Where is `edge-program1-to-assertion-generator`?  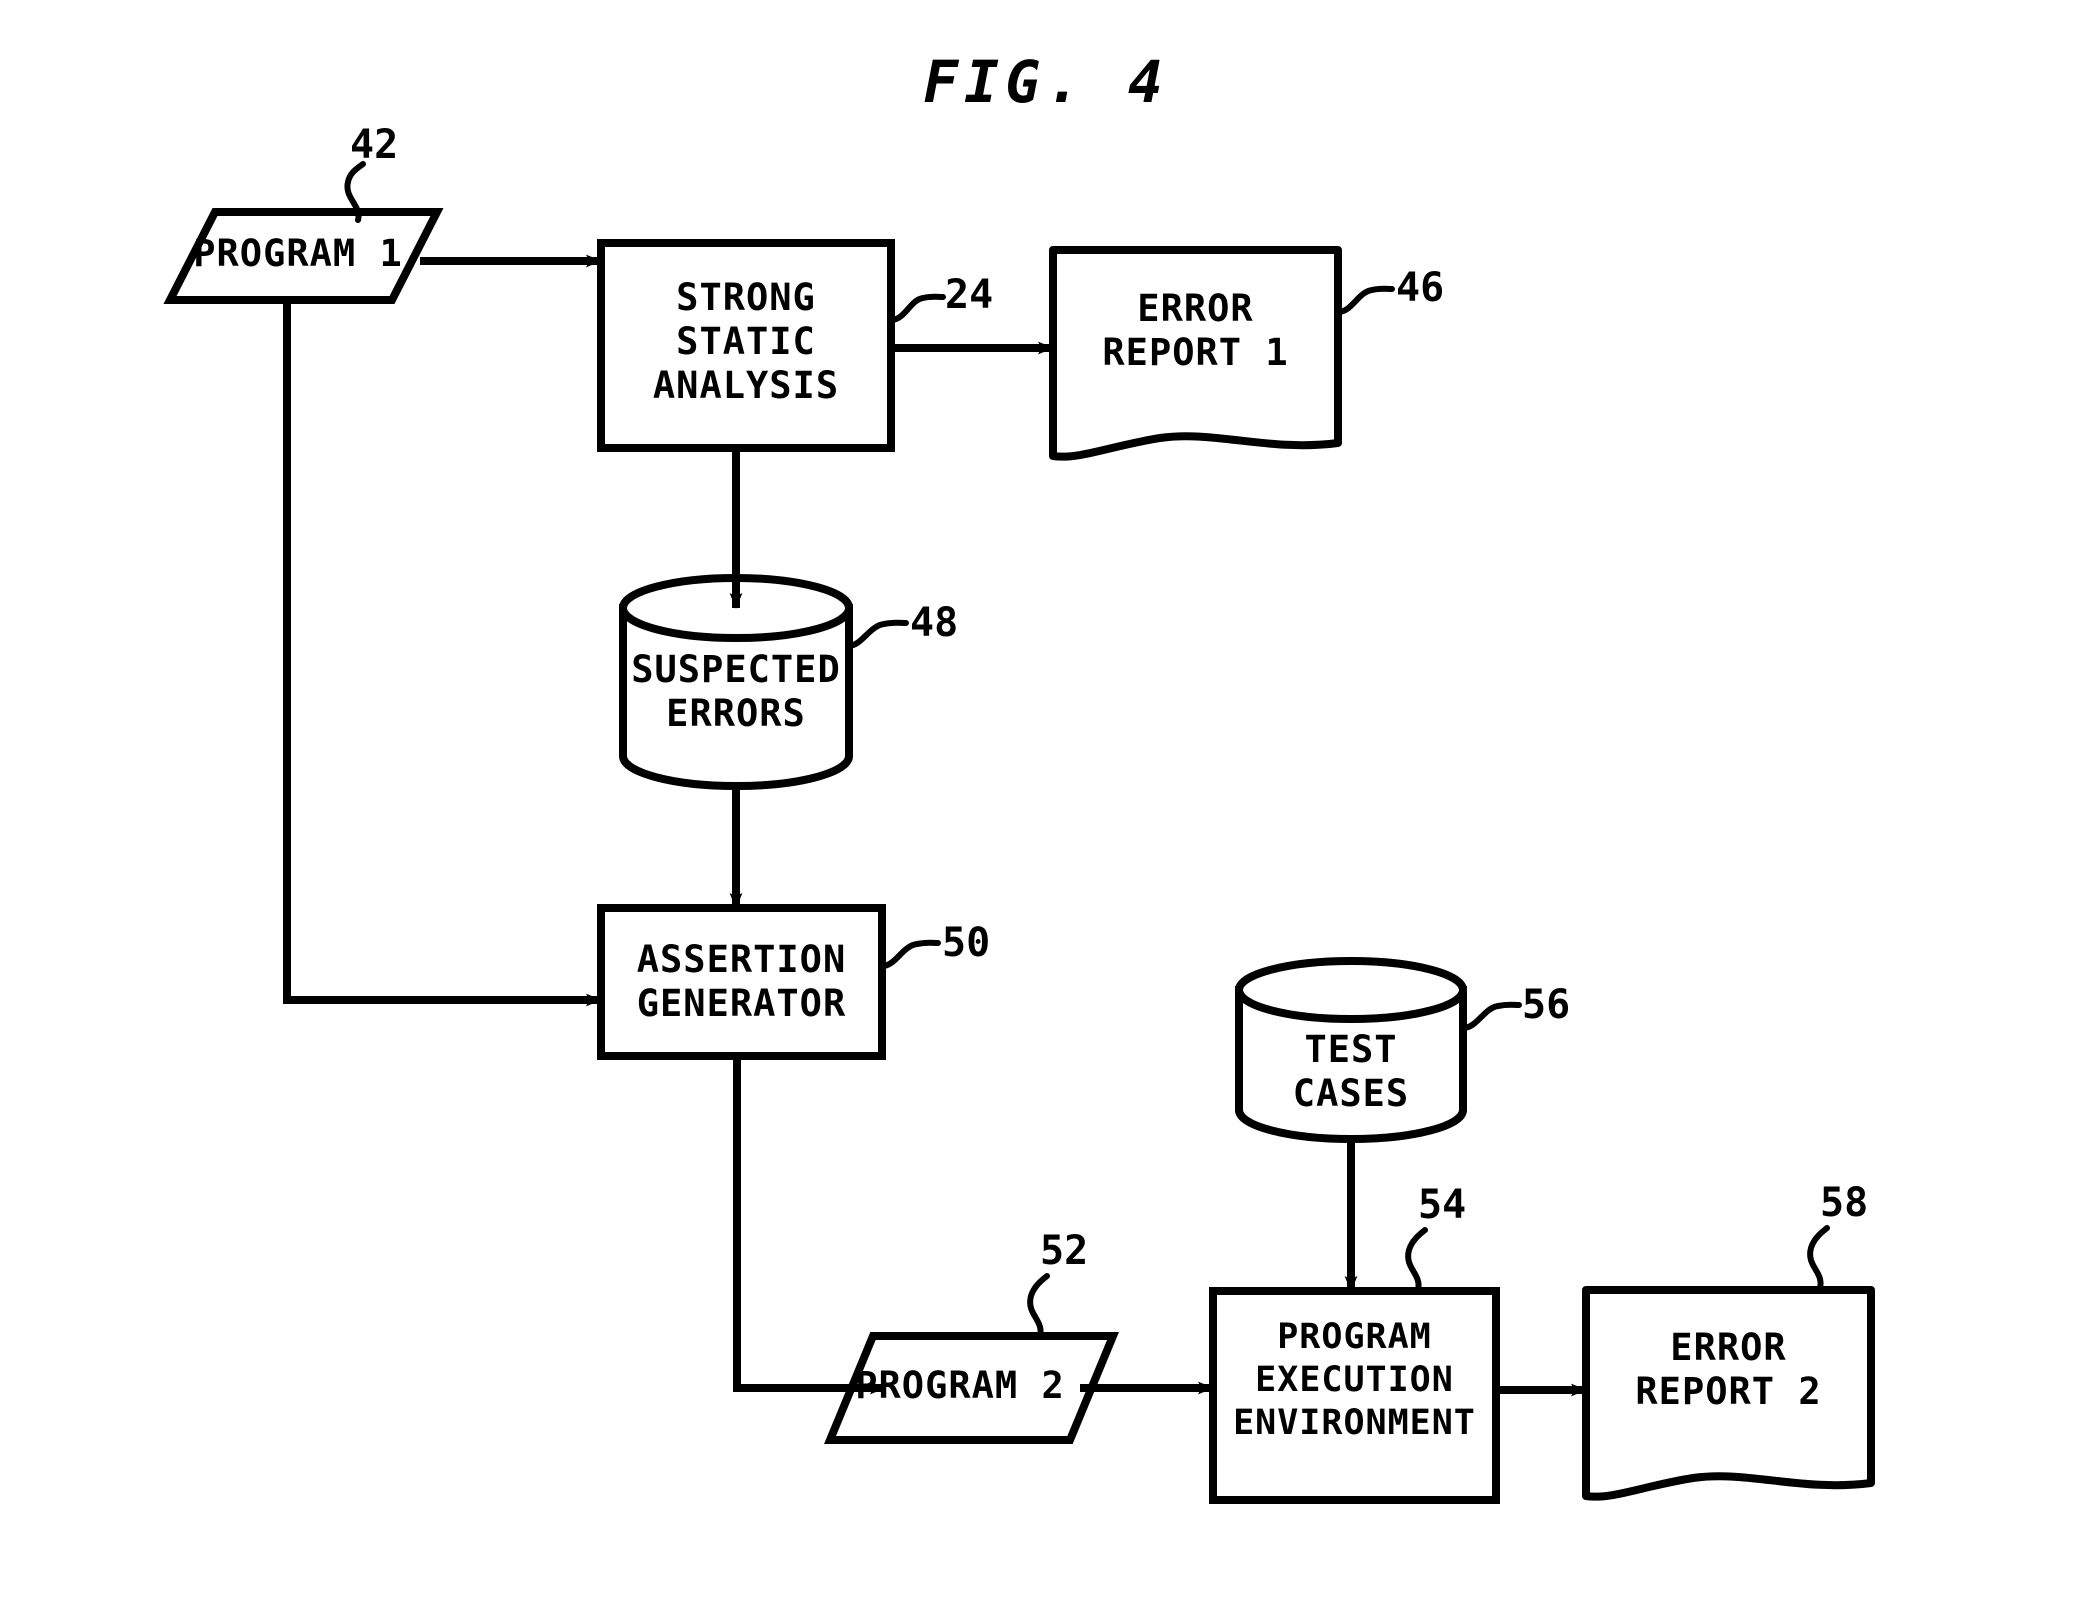
edge-program1-to-assertion-generator is located at coordinates (442, 653).